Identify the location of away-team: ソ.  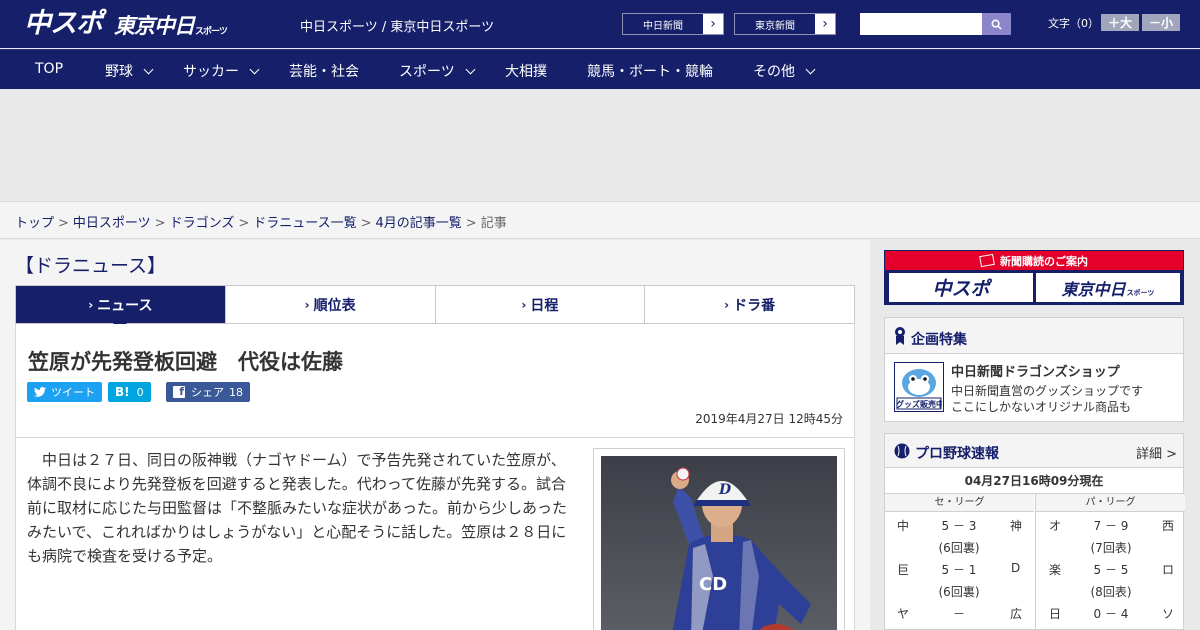
(1168, 614).